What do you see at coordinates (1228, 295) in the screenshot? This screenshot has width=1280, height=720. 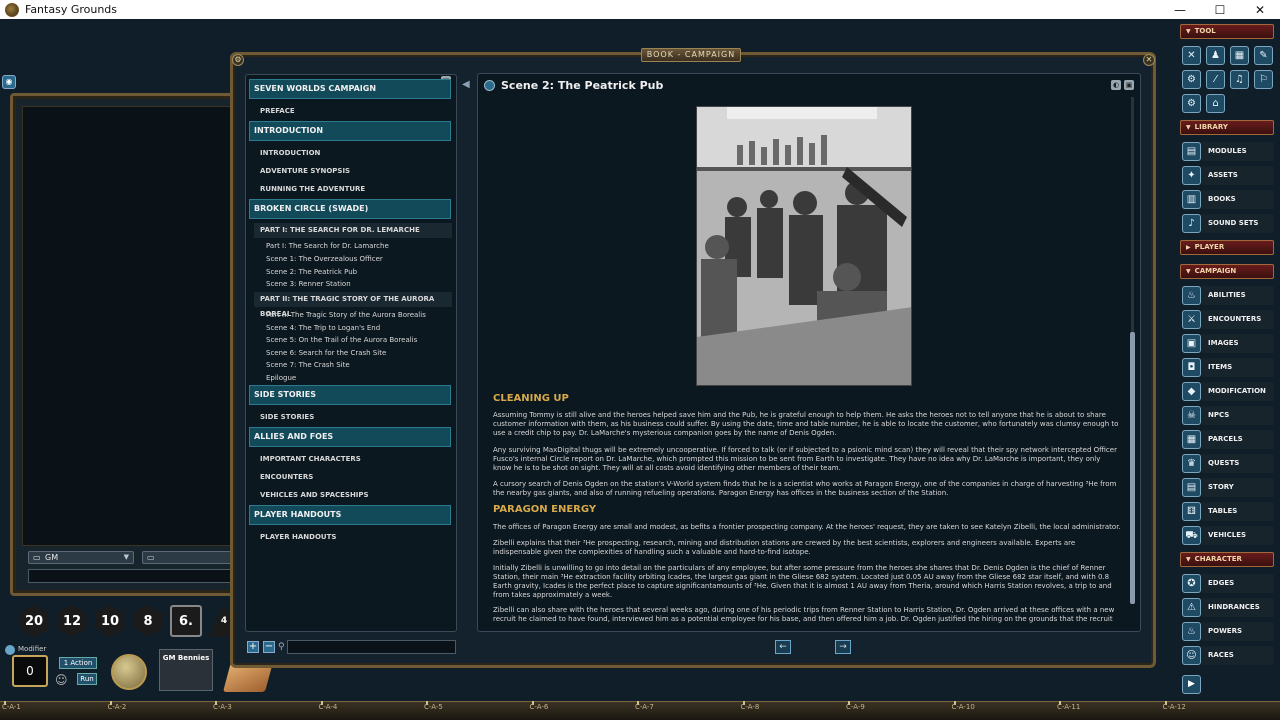 I see `sidebar-item-abilities: ♨ ABILITIES` at bounding box center [1228, 295].